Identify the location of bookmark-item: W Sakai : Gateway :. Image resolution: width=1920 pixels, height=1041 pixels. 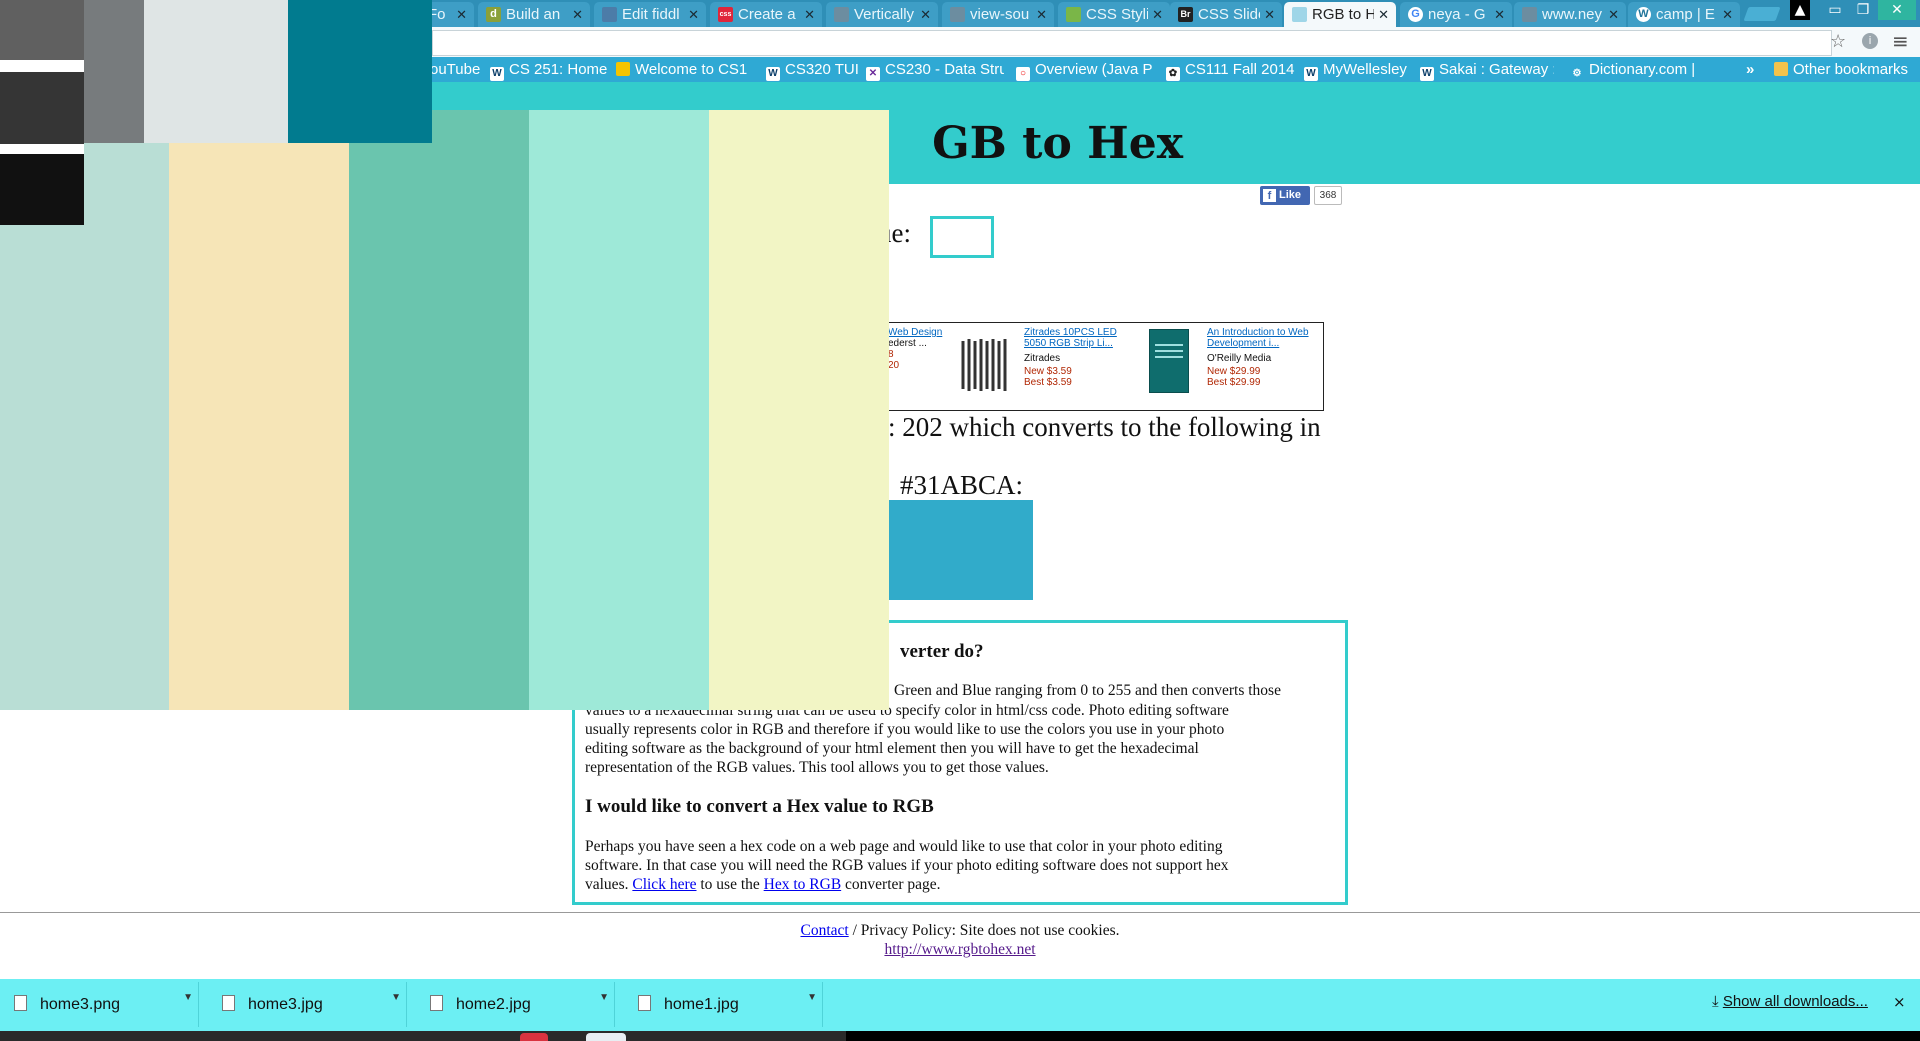
(1487, 69).